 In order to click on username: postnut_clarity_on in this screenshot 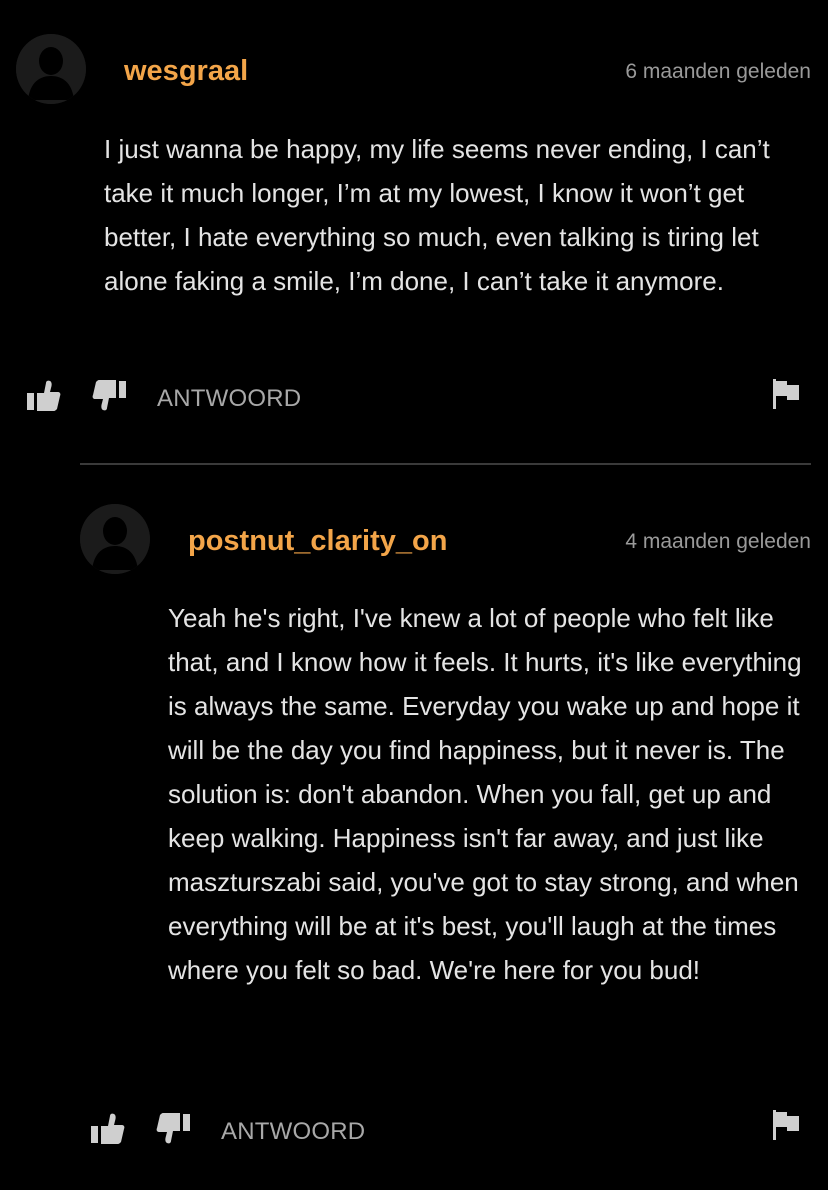, I will do `click(317, 541)`.